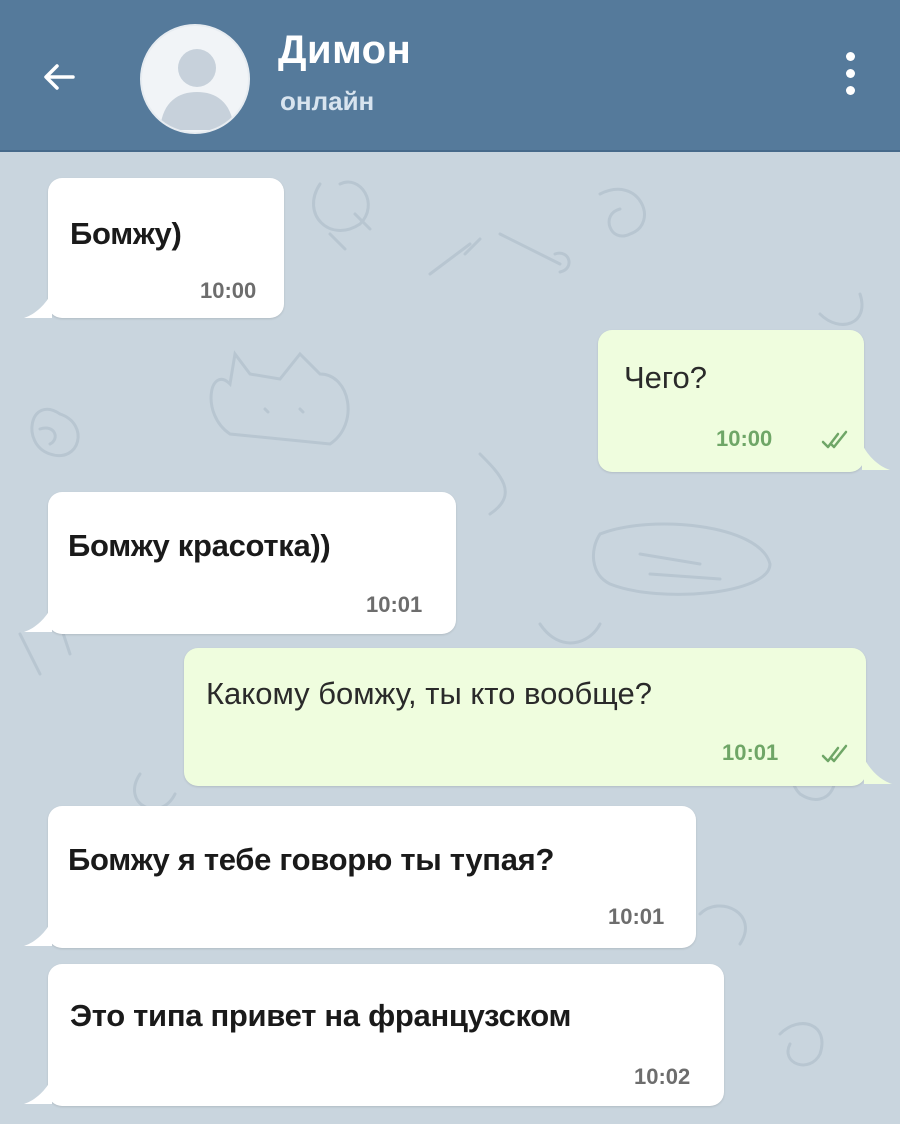 Image resolution: width=900 pixels, height=1124 pixels. I want to click on message-text: Какому бомжу, ты кто вообще?, so click(429, 693).